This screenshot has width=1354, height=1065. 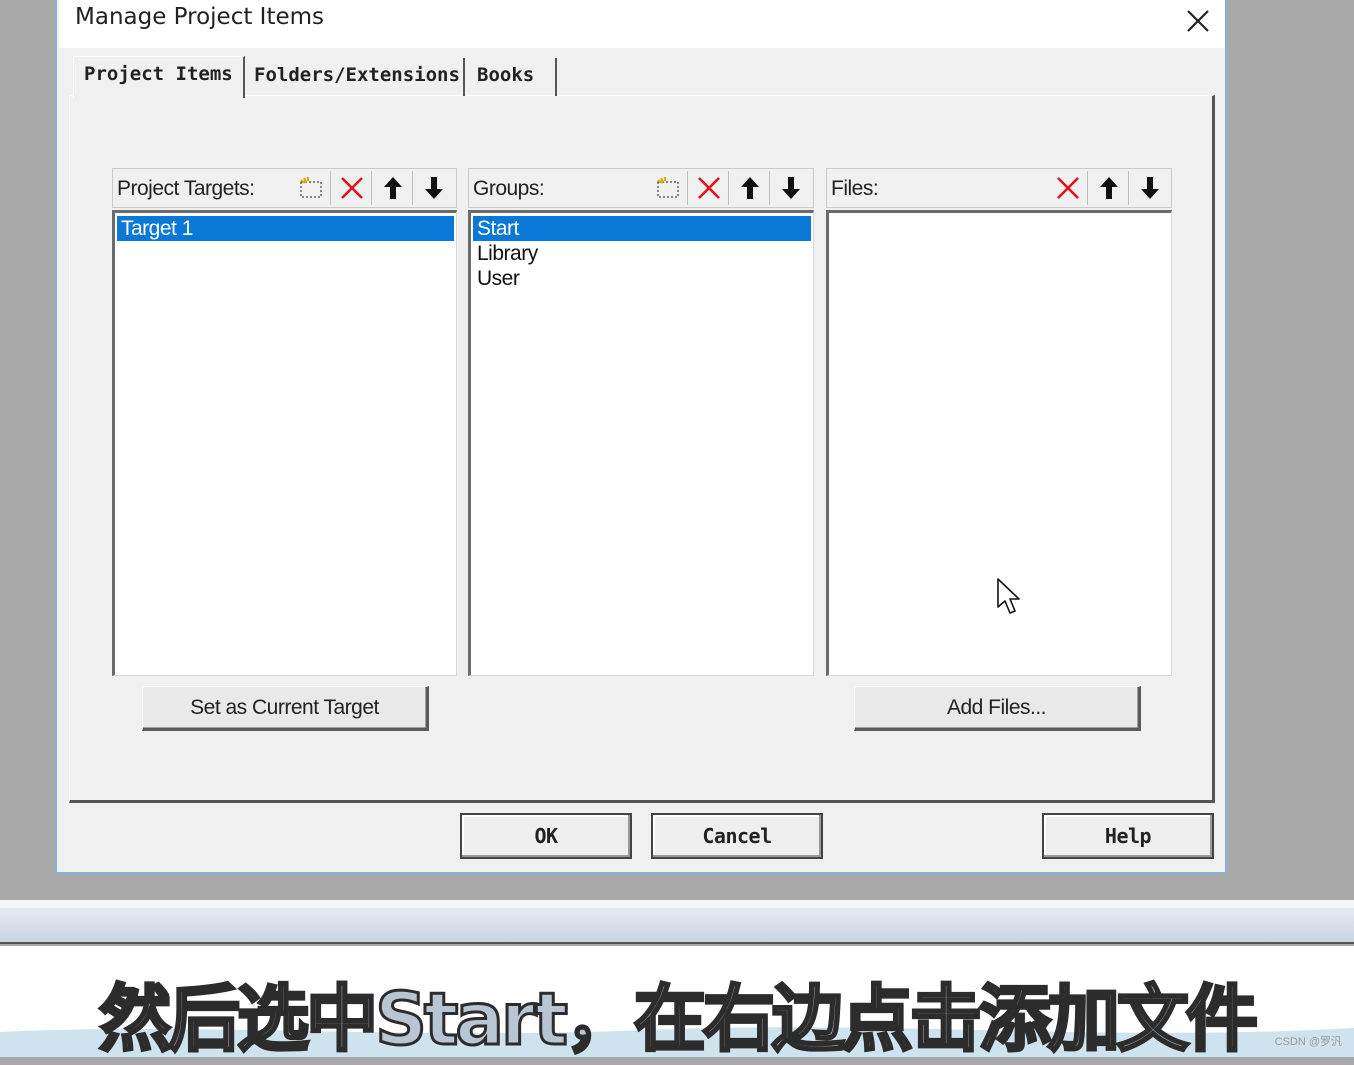 I want to click on list-item: Library, so click(x=642, y=253).